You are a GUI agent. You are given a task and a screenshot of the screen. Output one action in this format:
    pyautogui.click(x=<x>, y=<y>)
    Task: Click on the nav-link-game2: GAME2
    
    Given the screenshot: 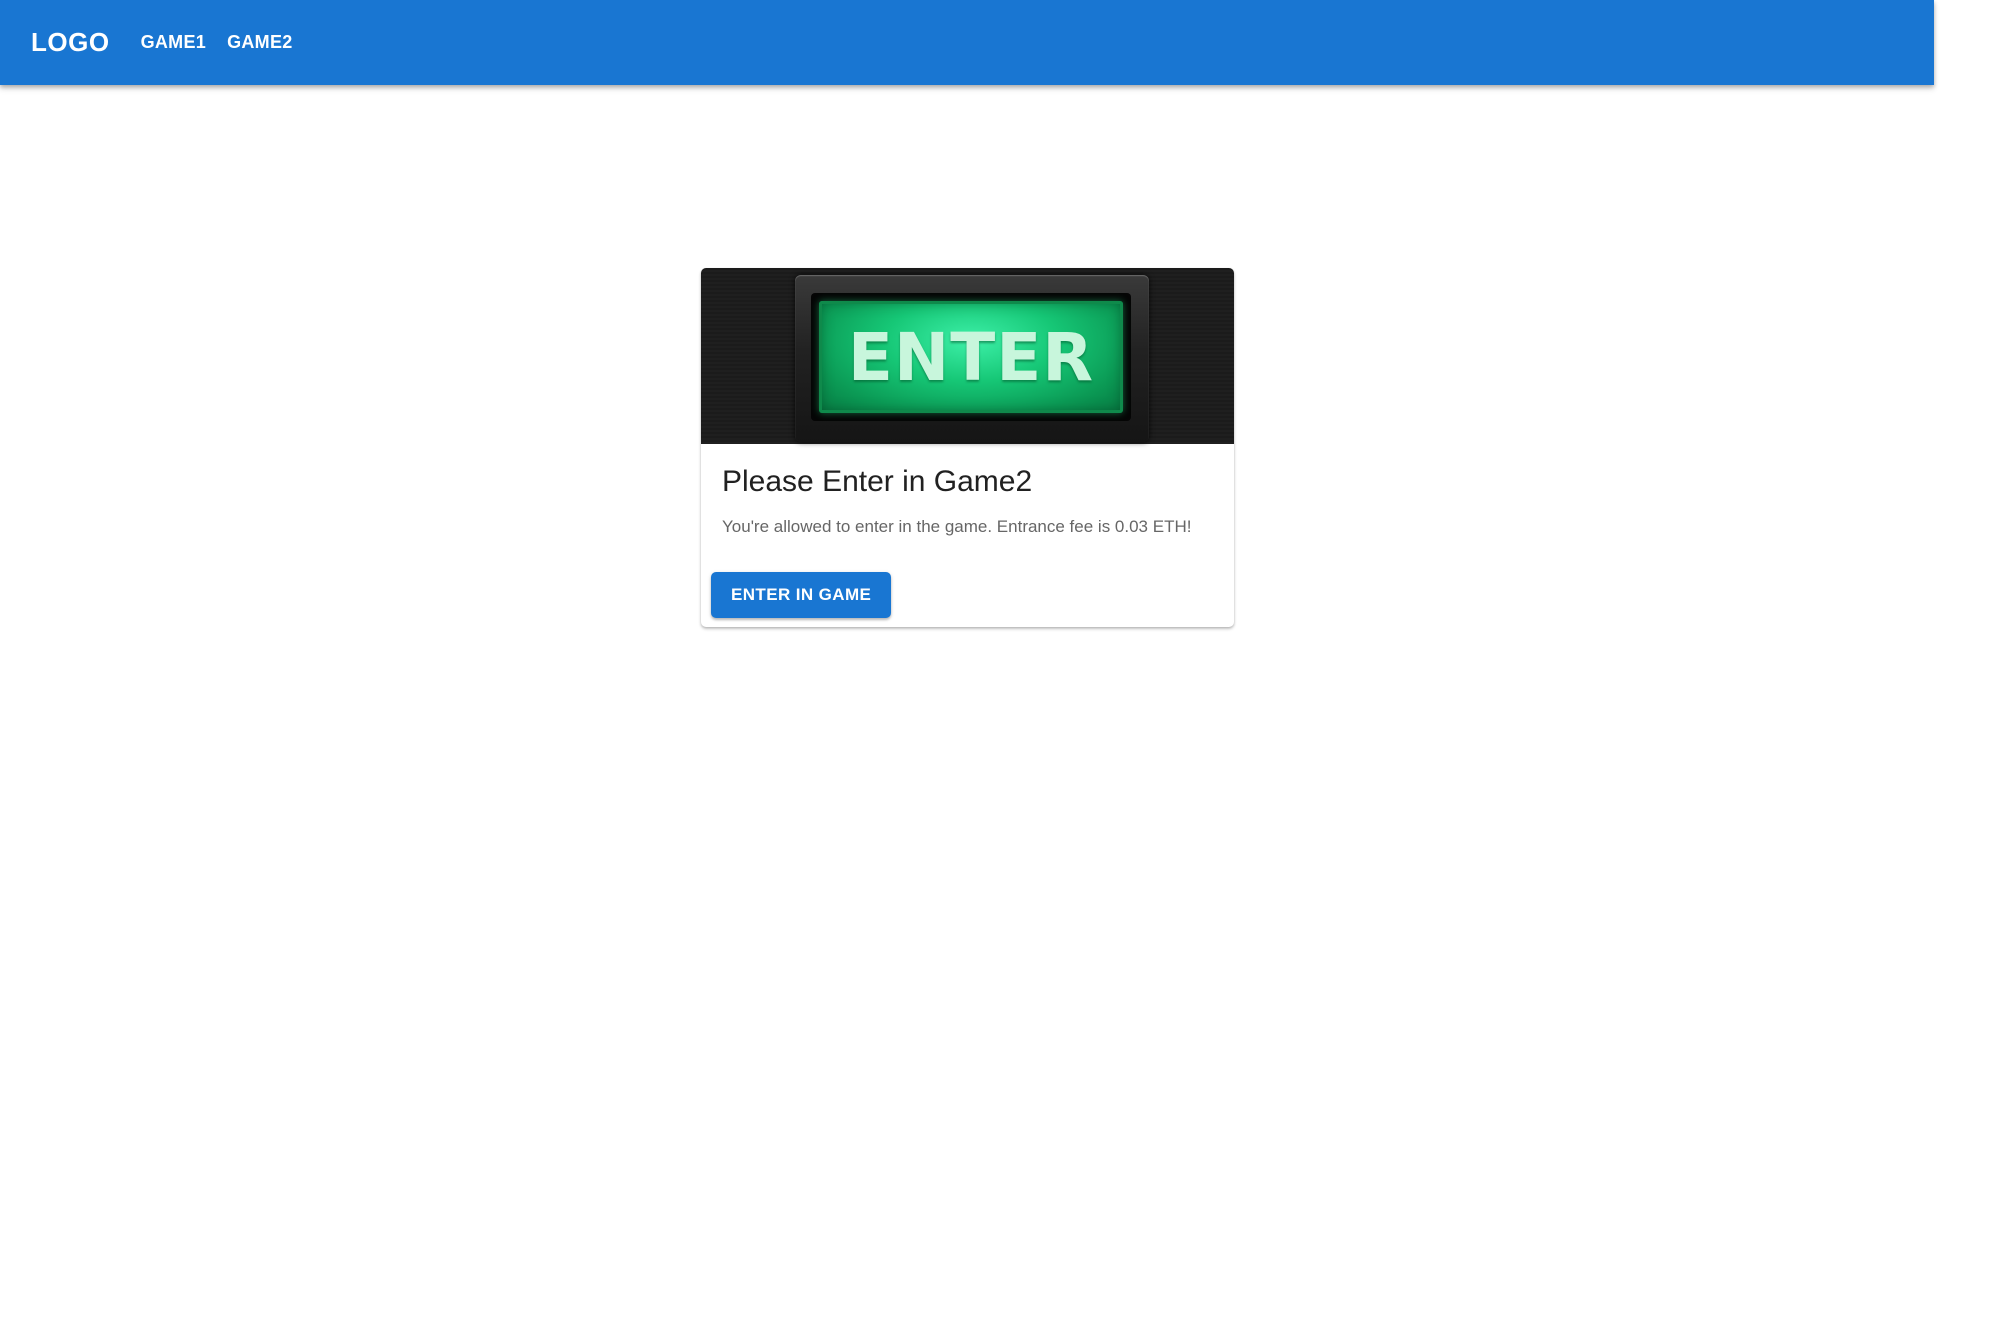 What is the action you would take?
    pyautogui.click(x=260, y=42)
    